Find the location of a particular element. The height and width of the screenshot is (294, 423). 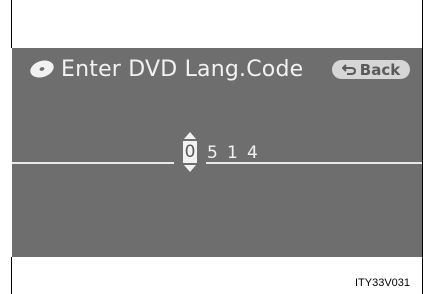

code-digits: 5 1 4 is located at coordinates (237, 153).